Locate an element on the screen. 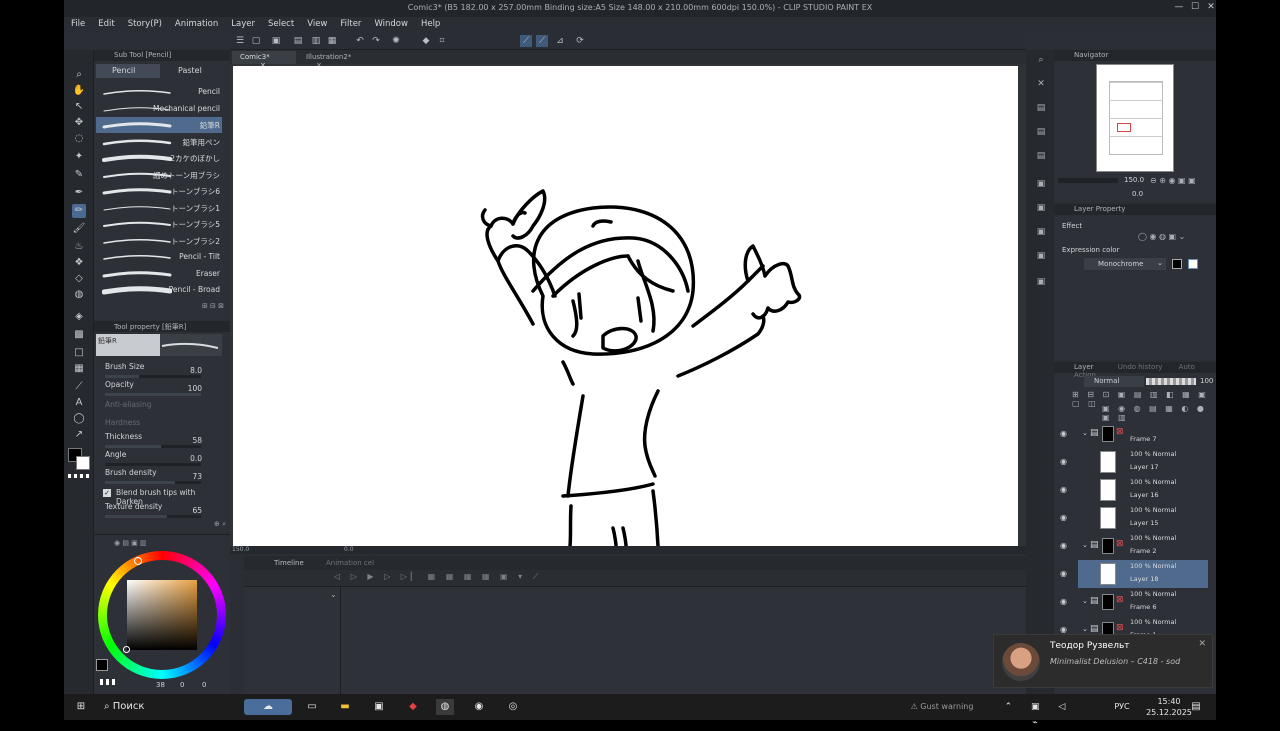 Image resolution: width=1280 pixels, height=731 pixels. language-indicator: РУС is located at coordinates (1122, 707).